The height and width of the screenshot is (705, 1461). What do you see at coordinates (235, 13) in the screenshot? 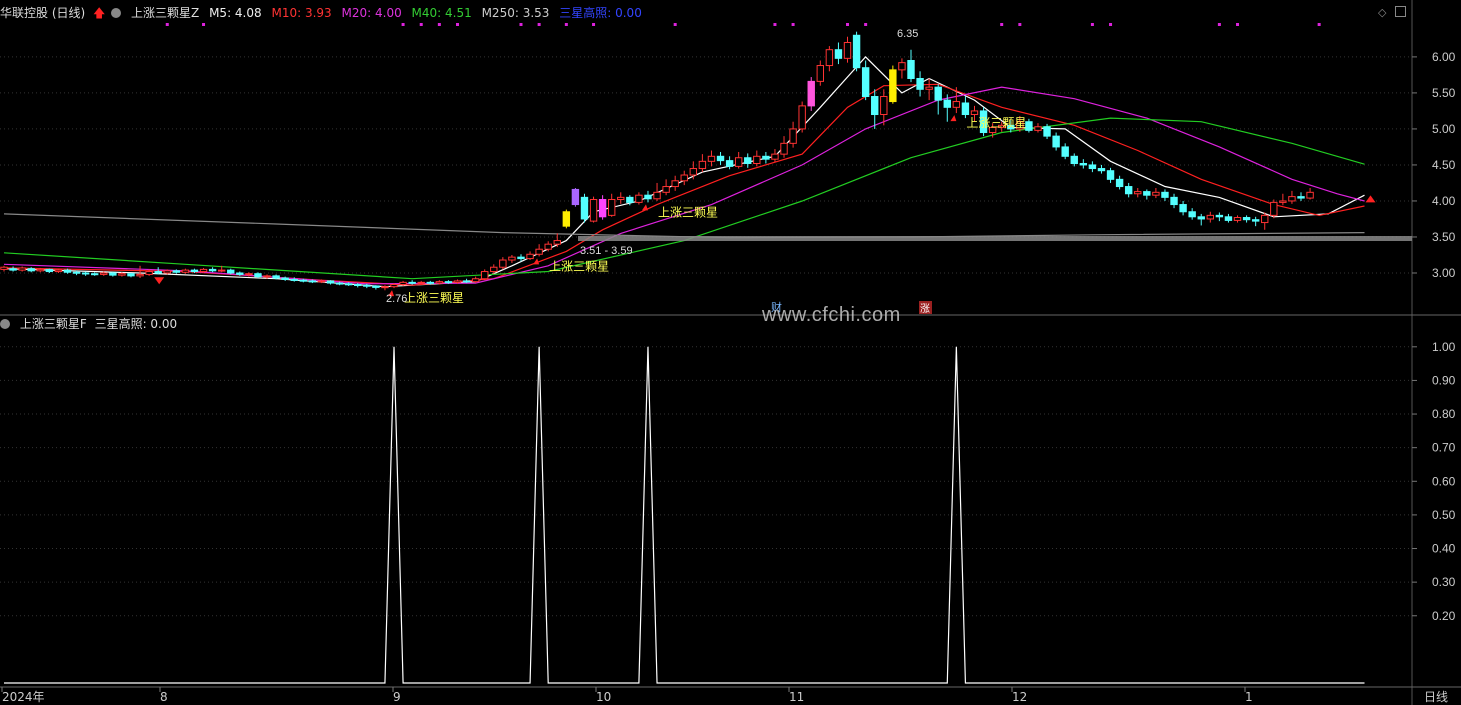
I see `m5-value: M5: 4.08` at bounding box center [235, 13].